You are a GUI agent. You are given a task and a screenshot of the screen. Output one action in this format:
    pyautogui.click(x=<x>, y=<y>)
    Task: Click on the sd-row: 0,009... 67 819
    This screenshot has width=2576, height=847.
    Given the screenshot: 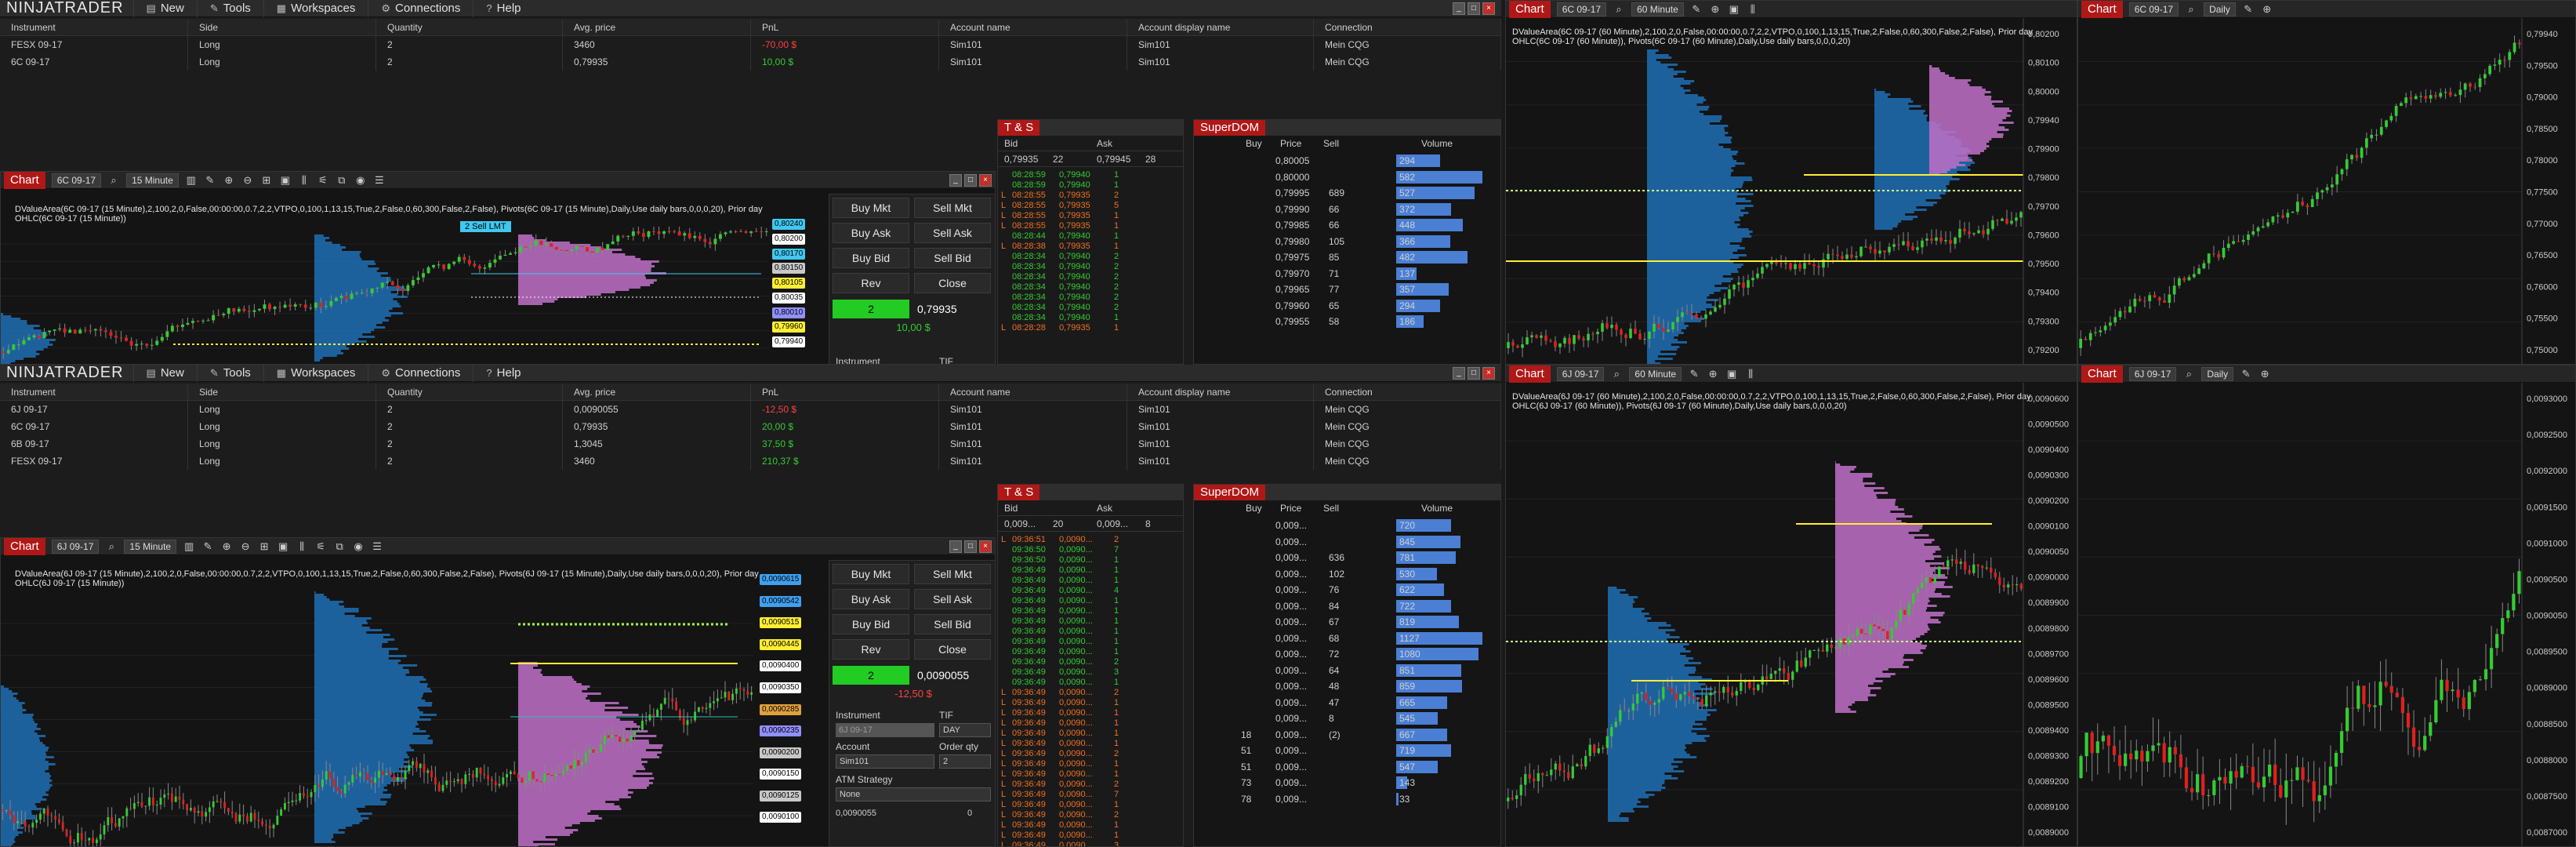 What is the action you would take?
    pyautogui.click(x=1347, y=622)
    